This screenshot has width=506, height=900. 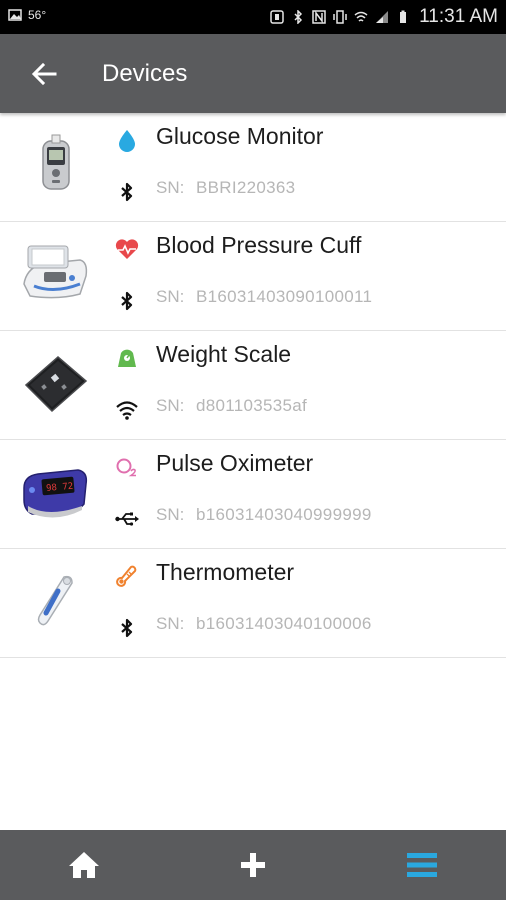 What do you see at coordinates (253, 167) in the screenshot?
I see `list-item: Glucose Monitor SN: BBRI220363` at bounding box center [253, 167].